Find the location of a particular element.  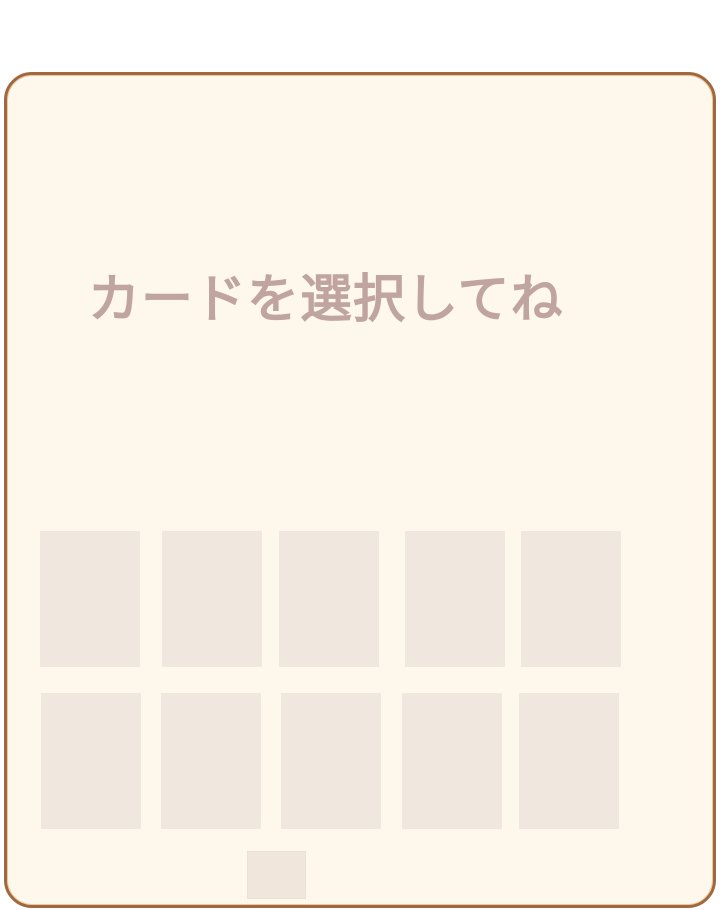

bottom-tile-button is located at coordinates (276, 875).